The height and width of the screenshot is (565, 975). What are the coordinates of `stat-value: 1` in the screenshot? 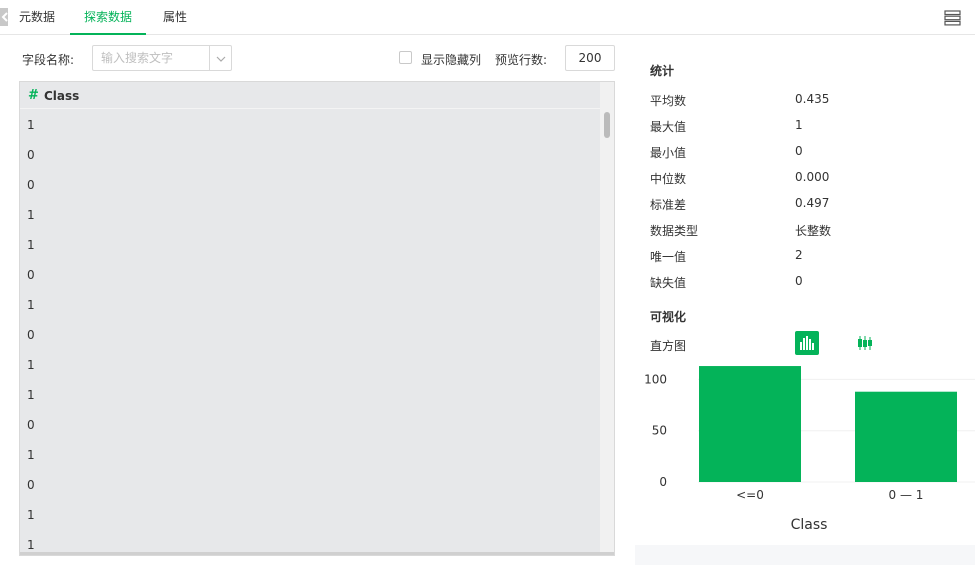 It's located at (799, 125).